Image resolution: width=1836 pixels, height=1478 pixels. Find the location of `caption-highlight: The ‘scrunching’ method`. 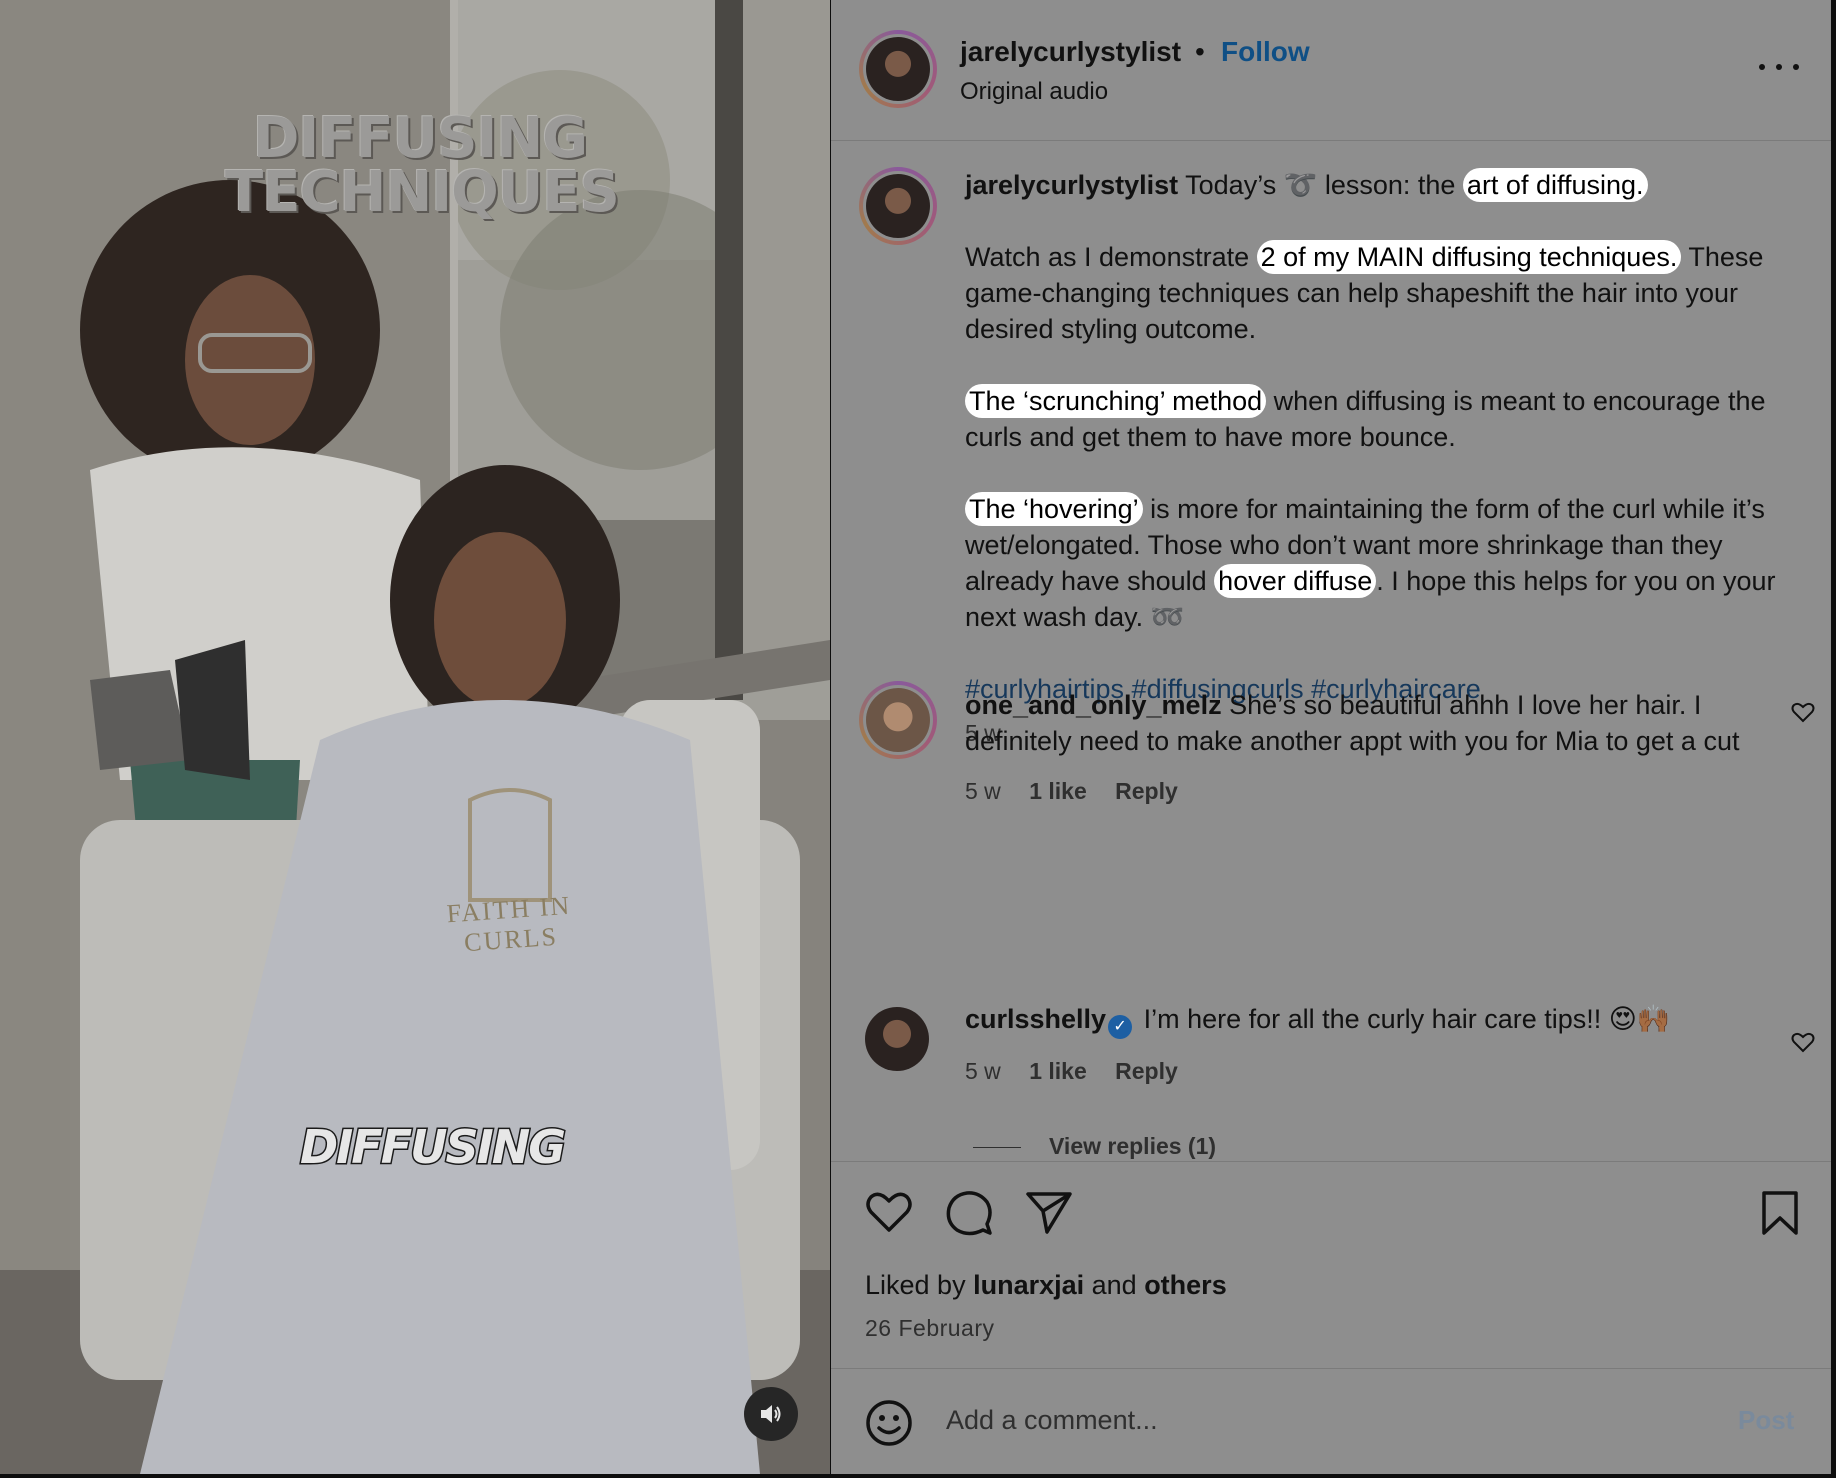

caption-highlight: The ‘scrunching’ method is located at coordinates (1116, 401).